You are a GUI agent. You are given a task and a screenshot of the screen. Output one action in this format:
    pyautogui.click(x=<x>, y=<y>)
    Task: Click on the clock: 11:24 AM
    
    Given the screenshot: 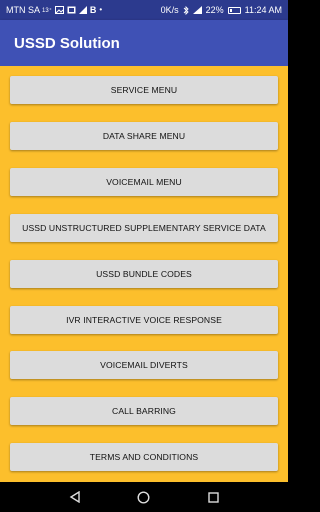 What is the action you would take?
    pyautogui.click(x=263, y=10)
    